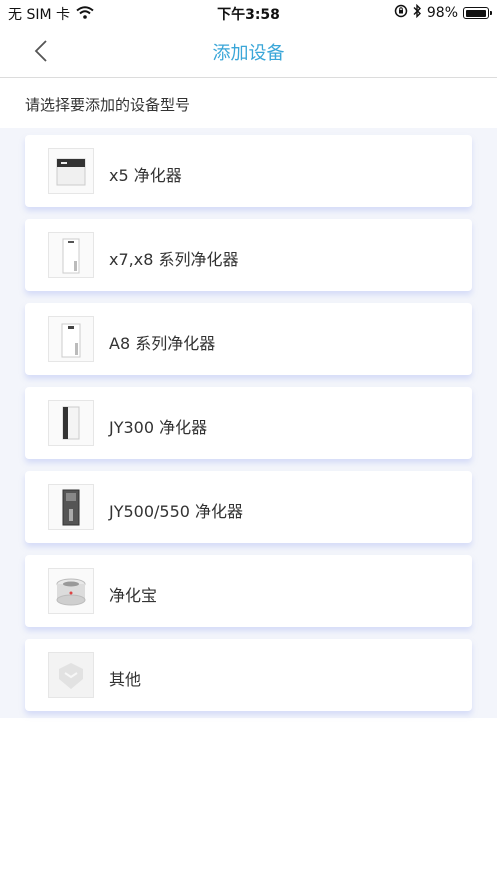 The height and width of the screenshot is (883, 497). What do you see at coordinates (133, 595) in the screenshot?
I see `device-label: 净化宝` at bounding box center [133, 595].